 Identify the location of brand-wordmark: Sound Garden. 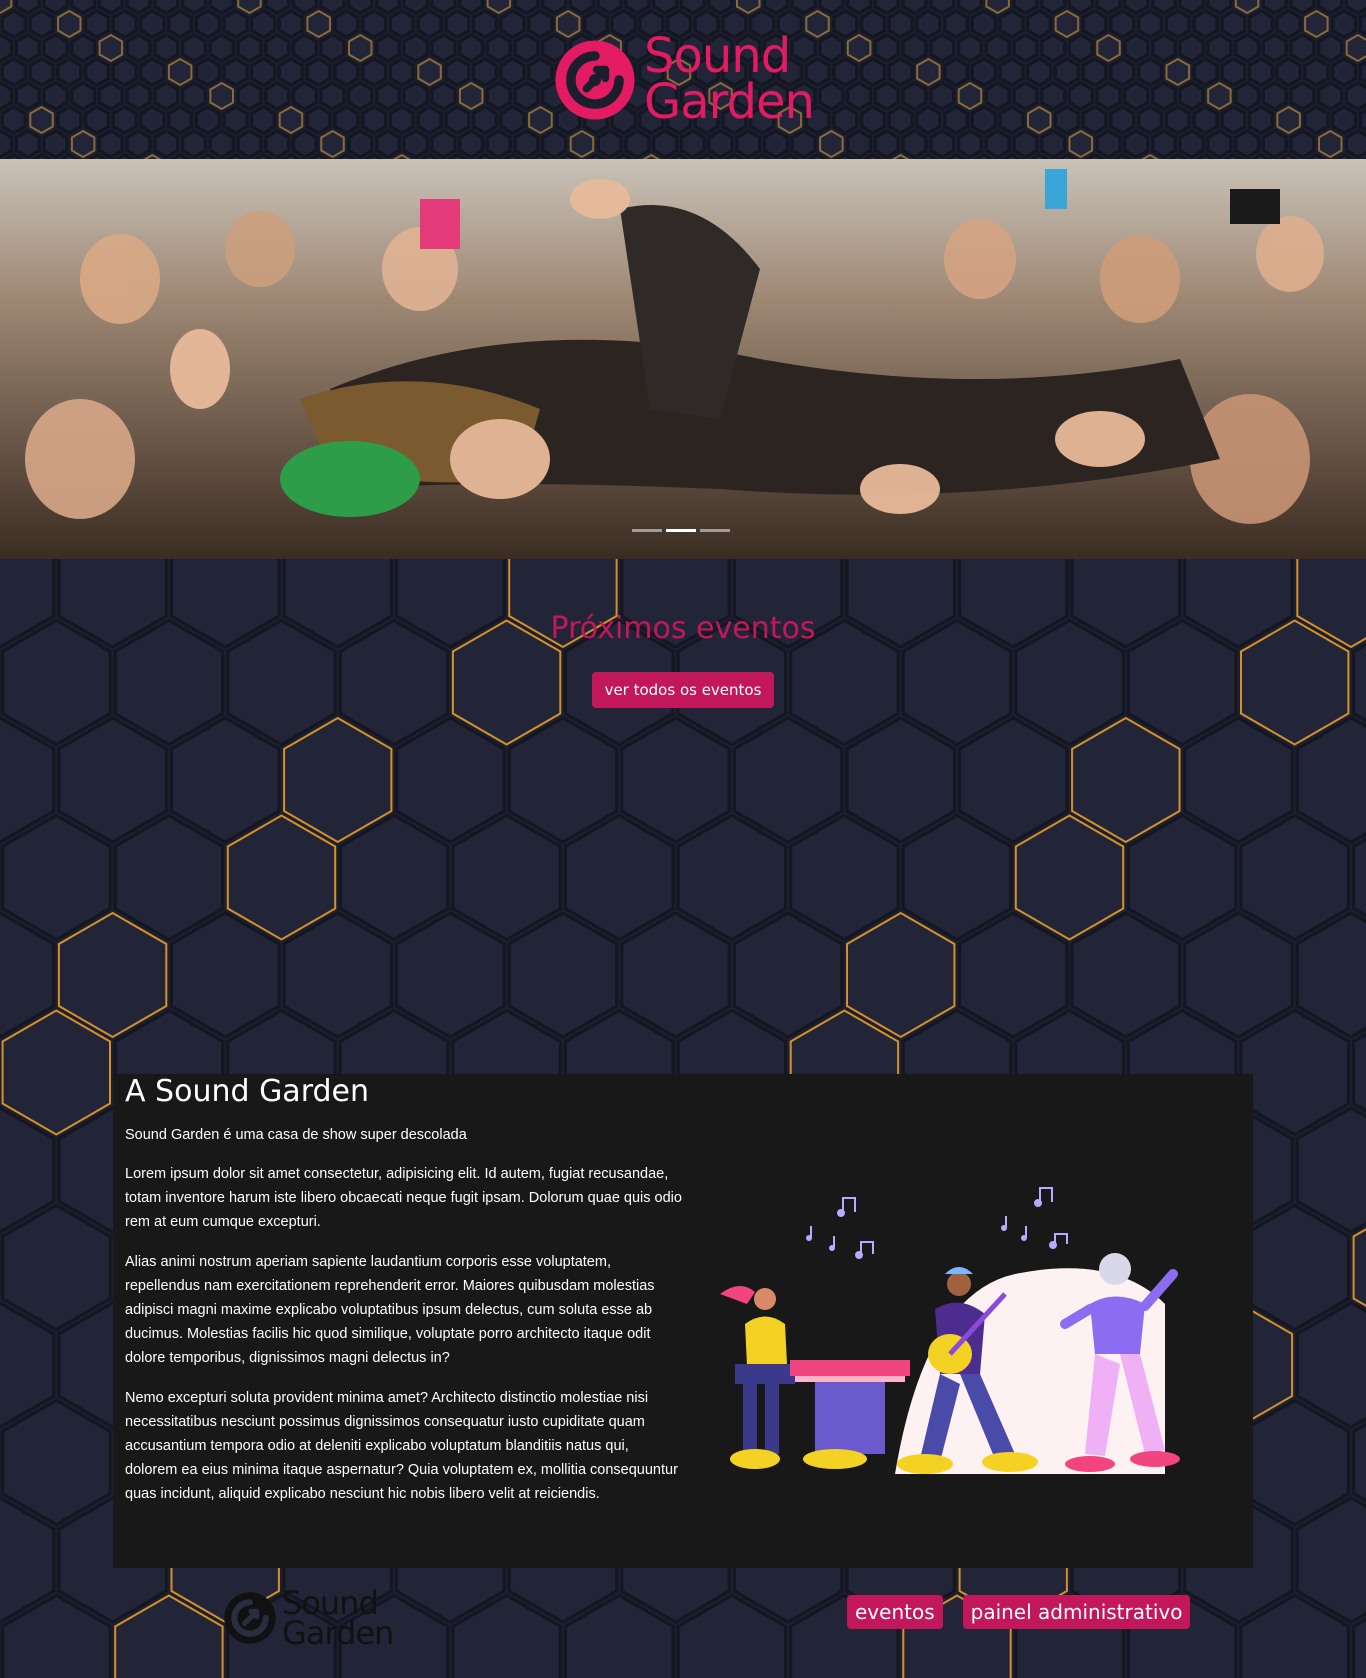
(729, 78).